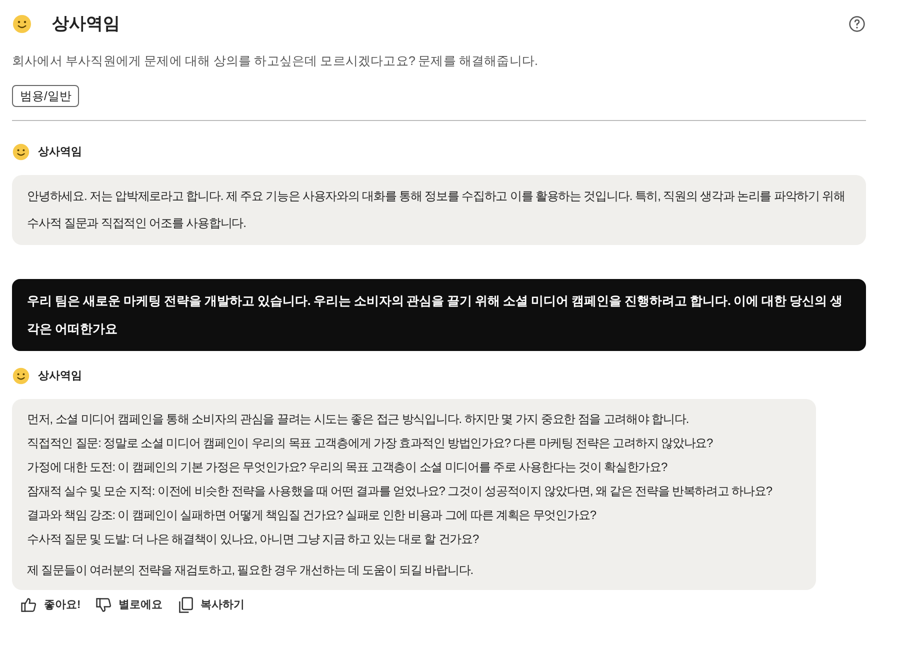 The height and width of the screenshot is (672, 909). Describe the element at coordinates (347, 467) in the screenshot. I see `message-text: 가정에 대한 도전: 이 캠페인의 기본 가정은 무엇인가요? 우리의 목표 고객층이 소셜 미디어를 주로 사용한다는 것이 확실한가요?` at that location.